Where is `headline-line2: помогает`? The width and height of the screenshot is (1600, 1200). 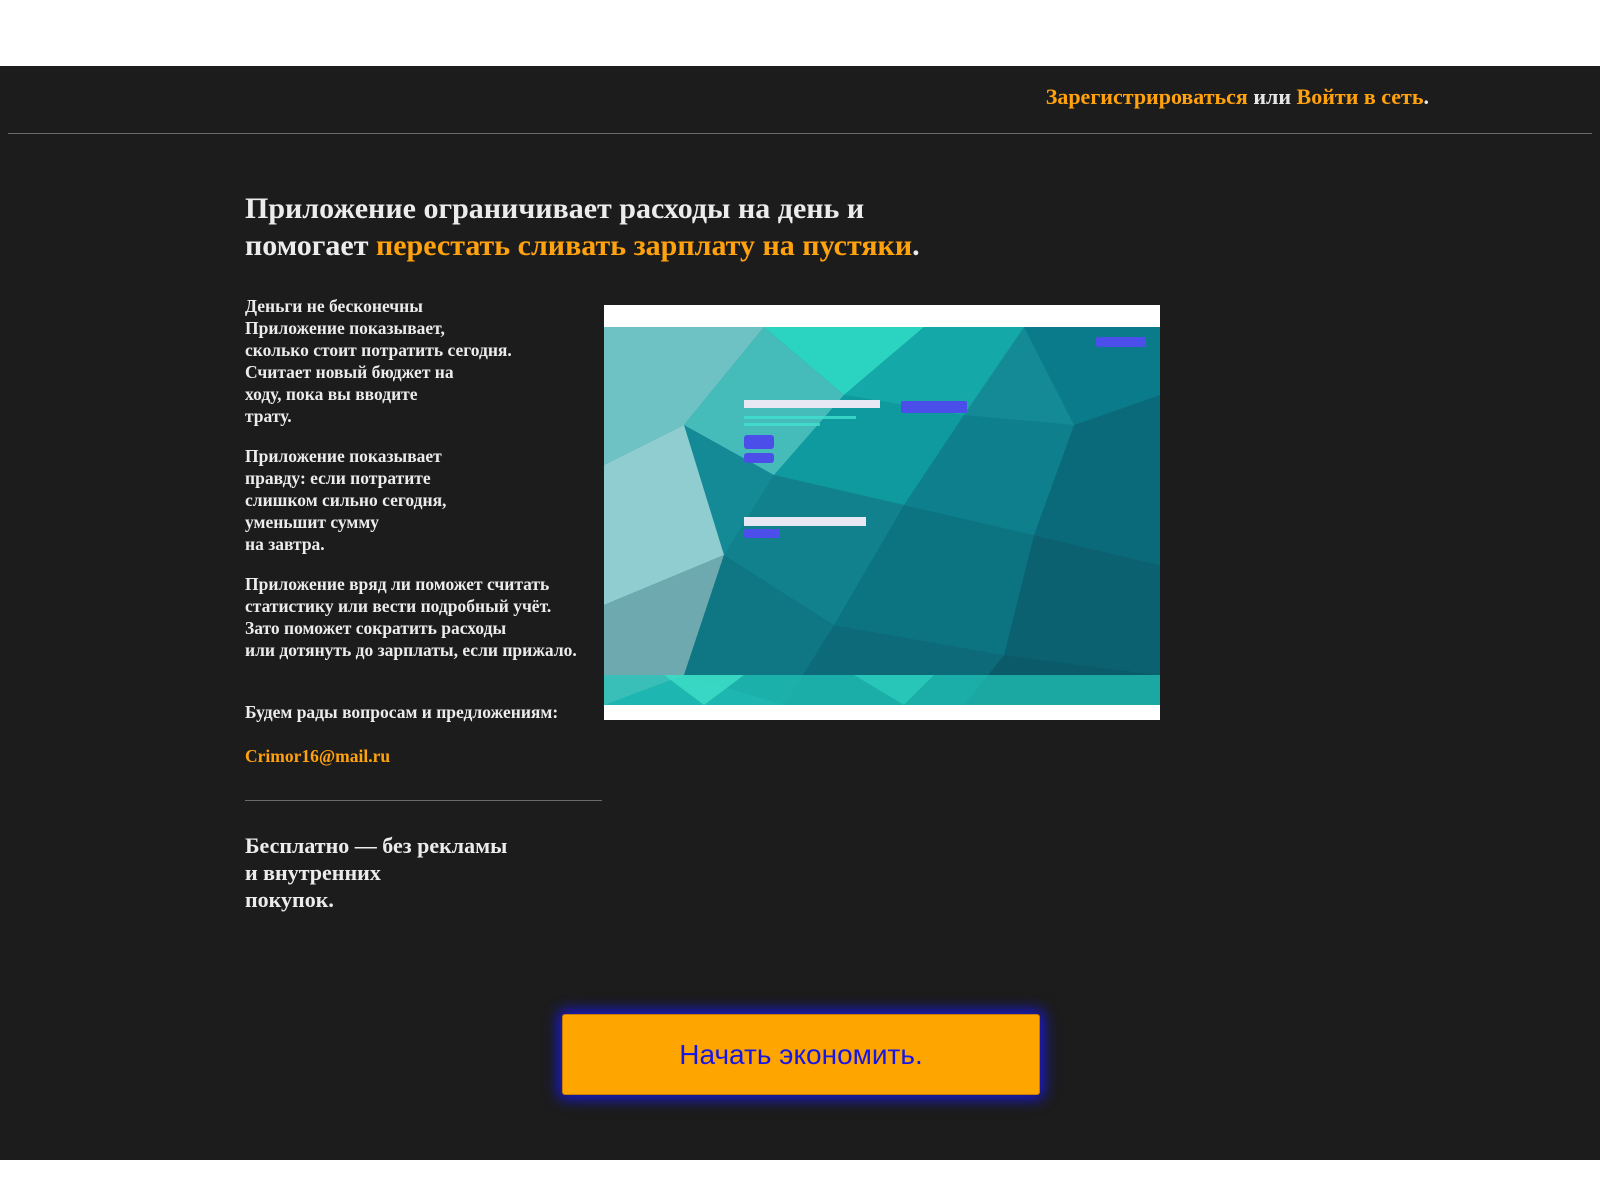 headline-line2: помогает is located at coordinates (310, 245).